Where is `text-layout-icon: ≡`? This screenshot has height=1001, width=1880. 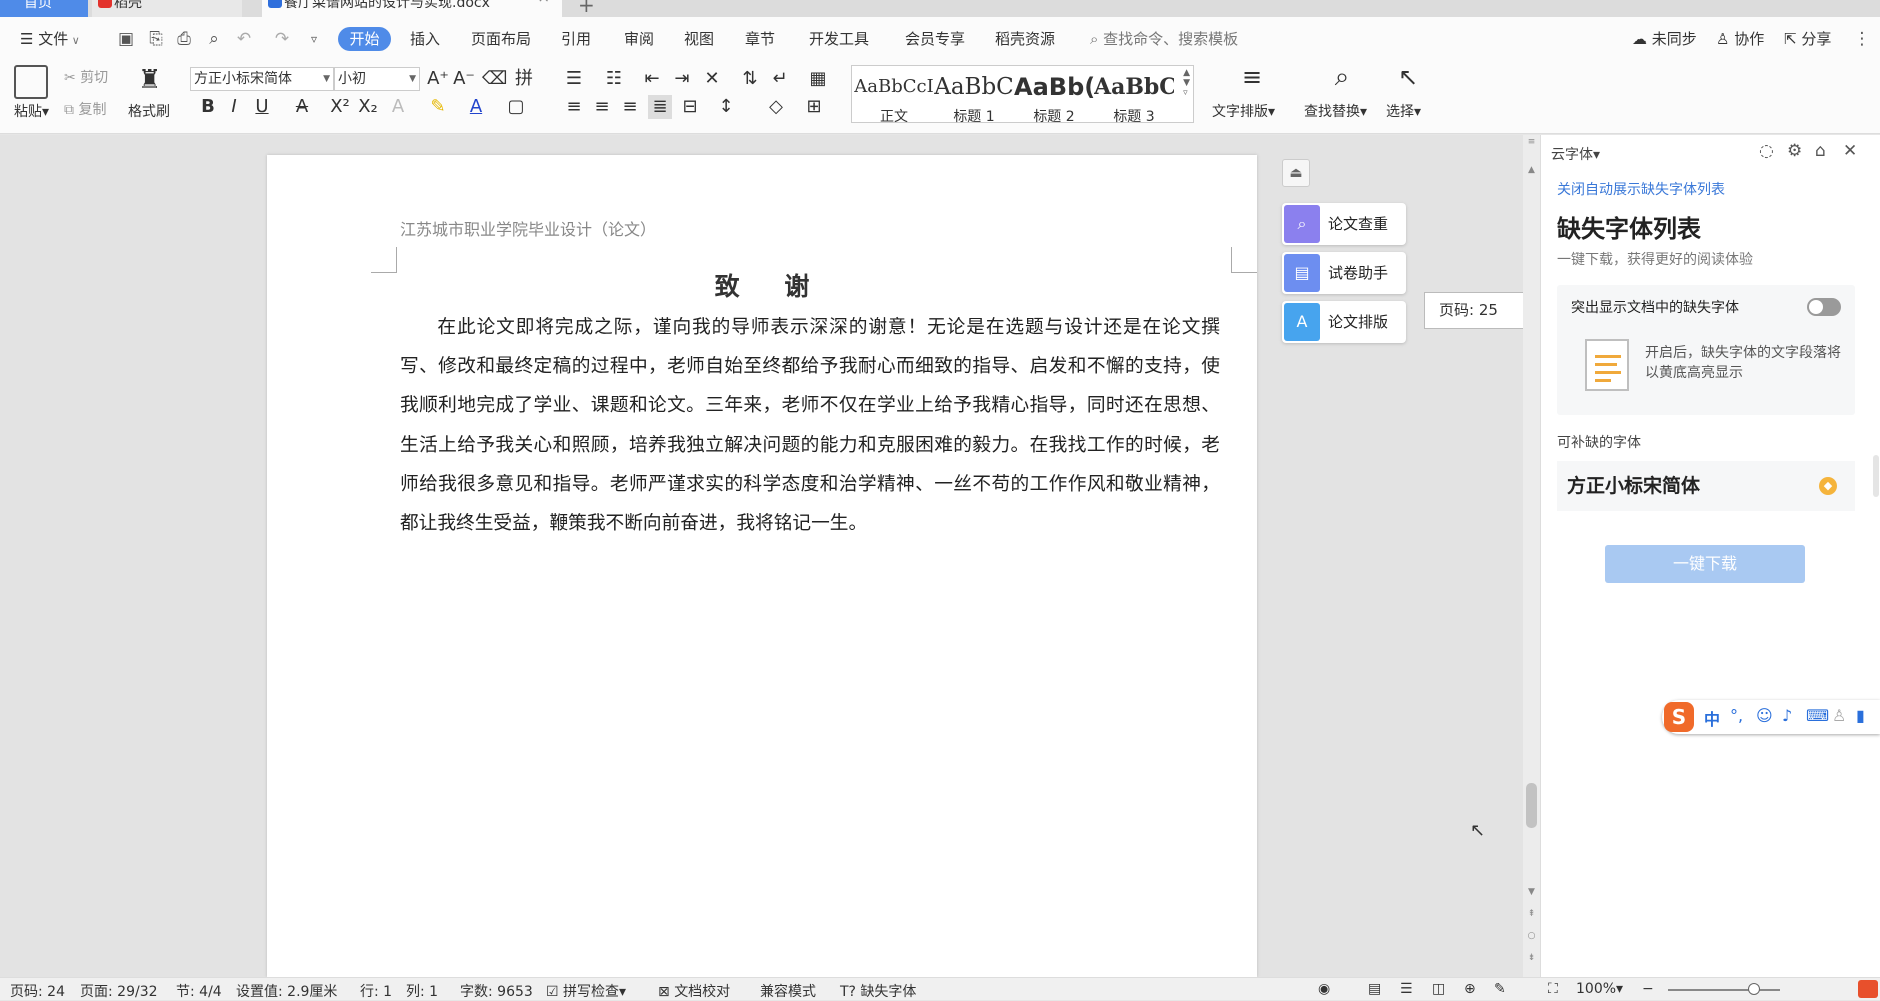
text-layout-icon: ≡ is located at coordinates (1252, 77).